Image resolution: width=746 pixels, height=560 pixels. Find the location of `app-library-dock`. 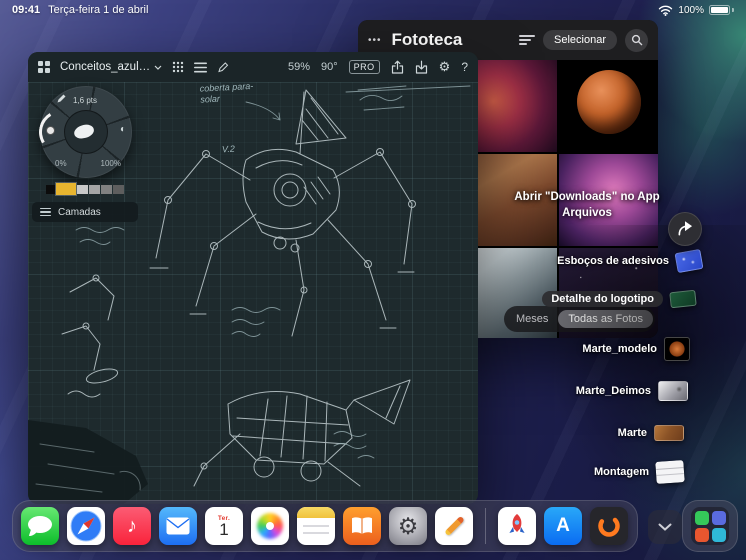

app-library-dock is located at coordinates (710, 526).